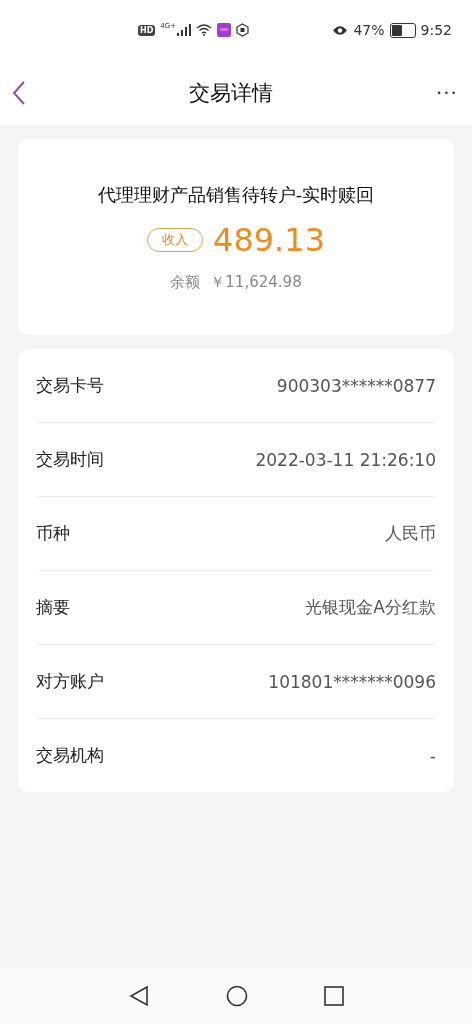  I want to click on detail-value: -, so click(432, 755).